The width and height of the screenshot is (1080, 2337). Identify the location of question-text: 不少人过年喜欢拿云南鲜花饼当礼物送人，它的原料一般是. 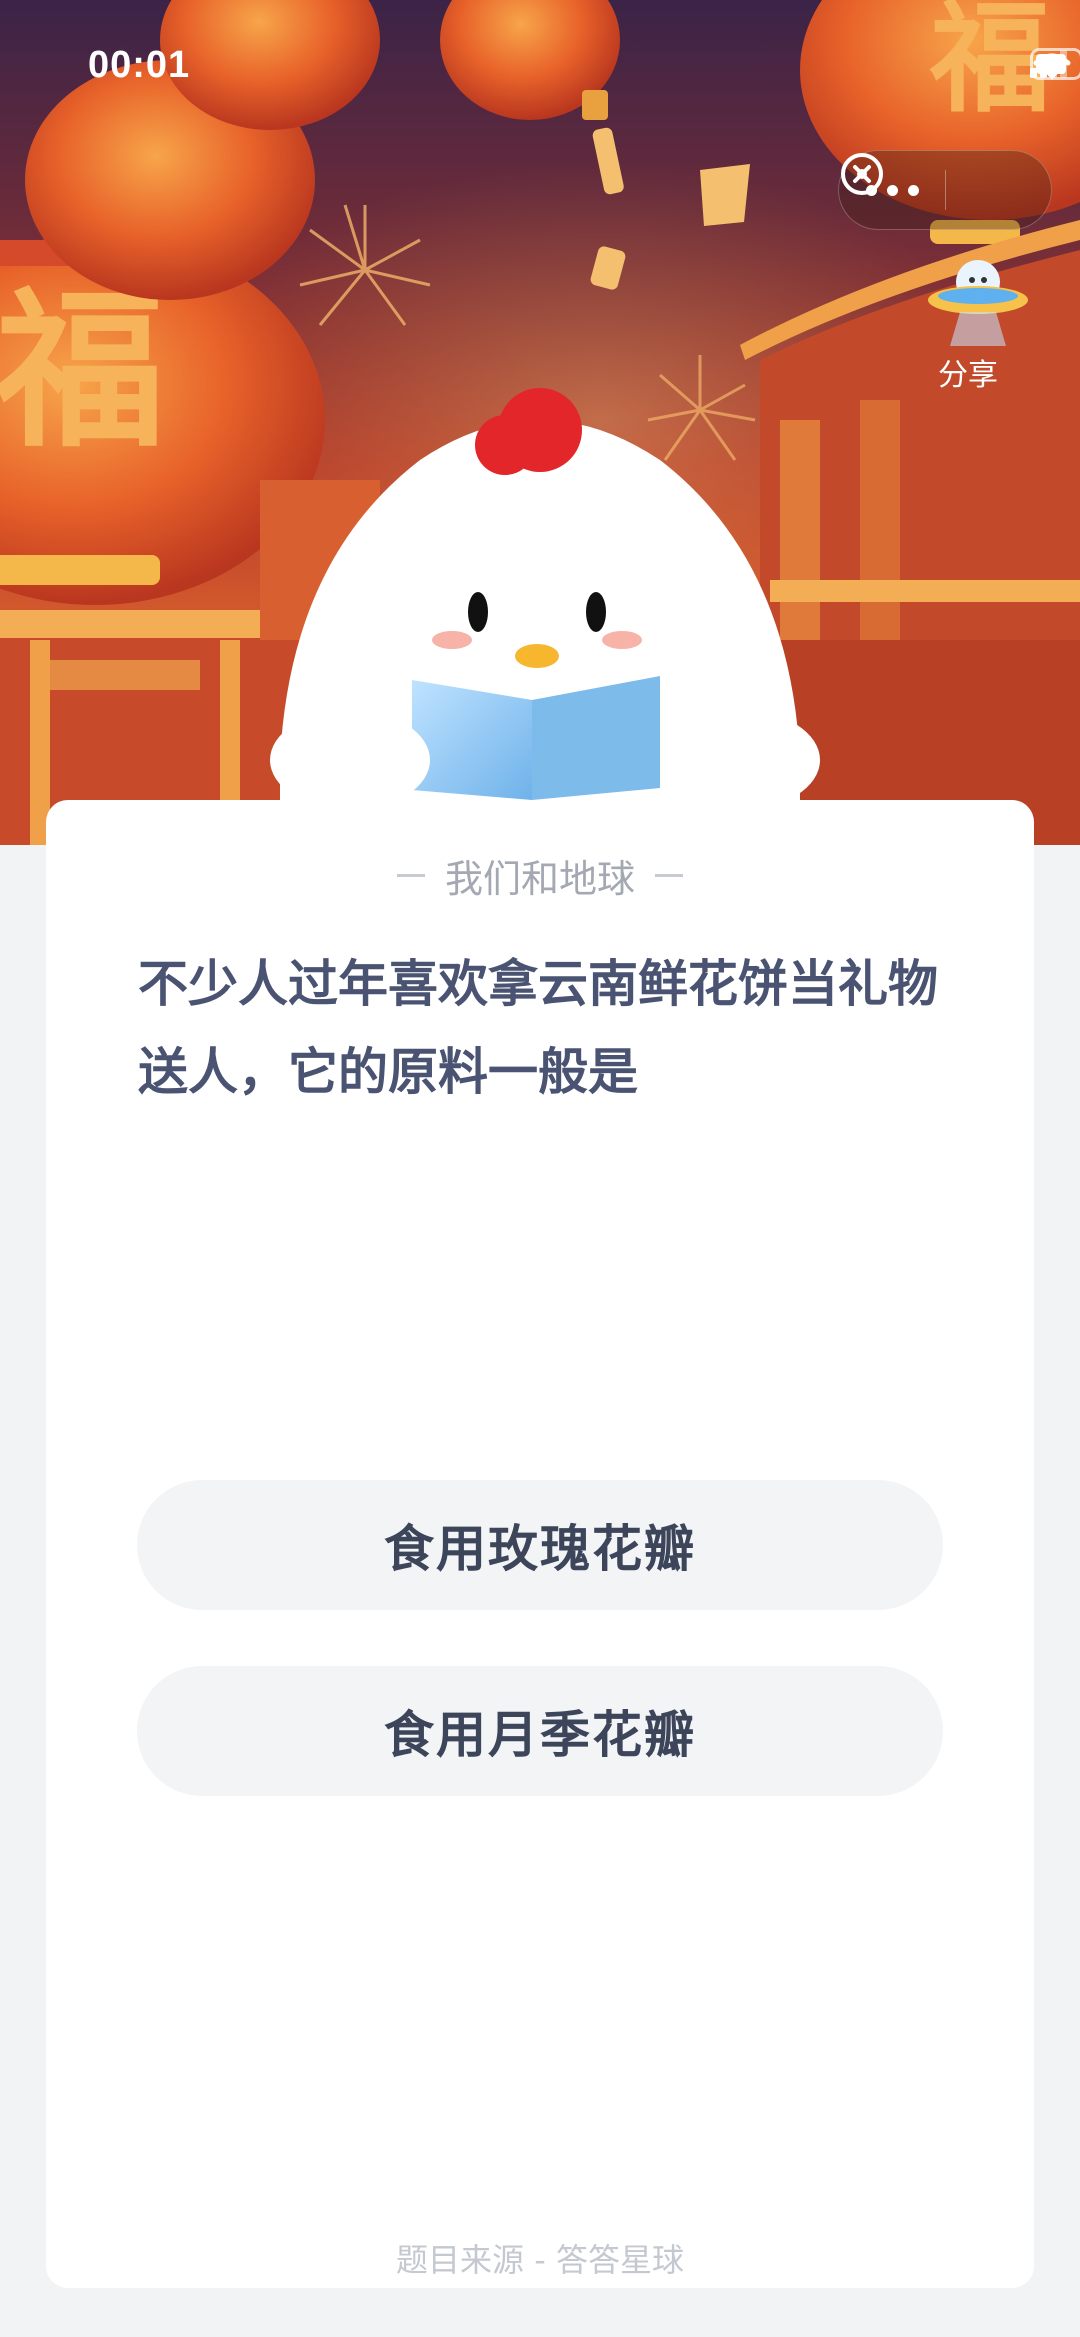
(538, 1028).